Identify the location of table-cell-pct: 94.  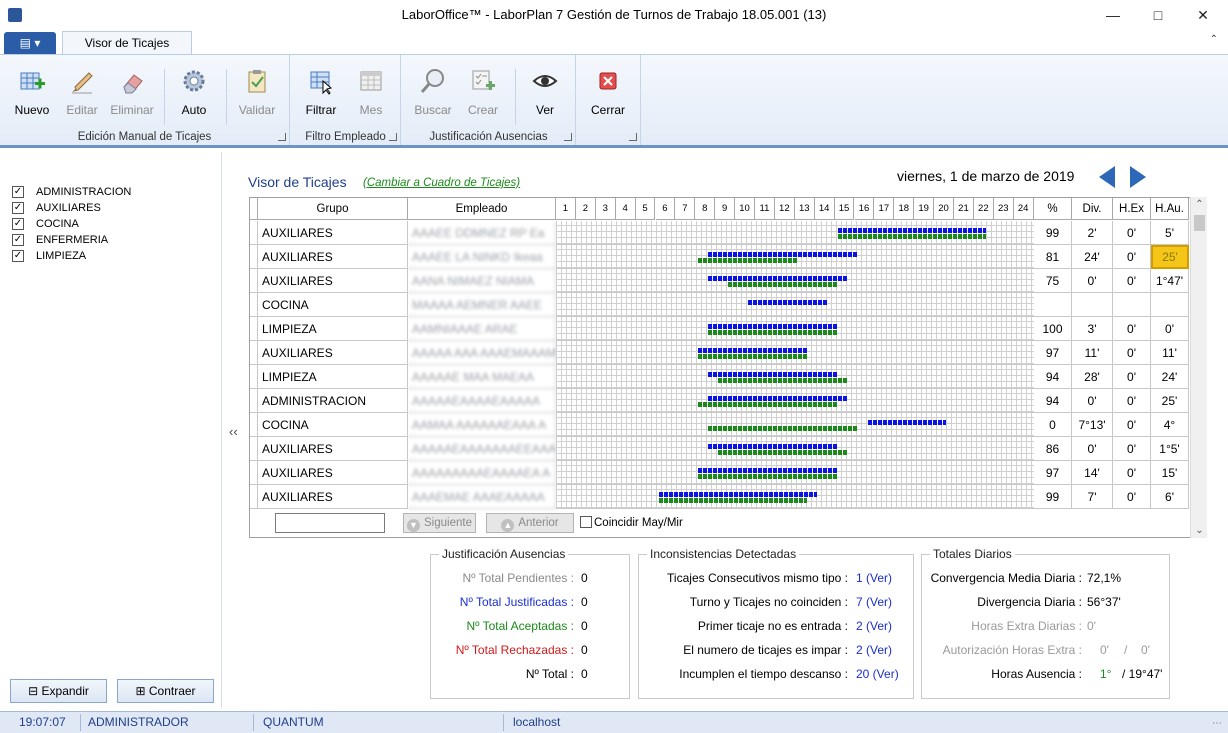
(1053, 401).